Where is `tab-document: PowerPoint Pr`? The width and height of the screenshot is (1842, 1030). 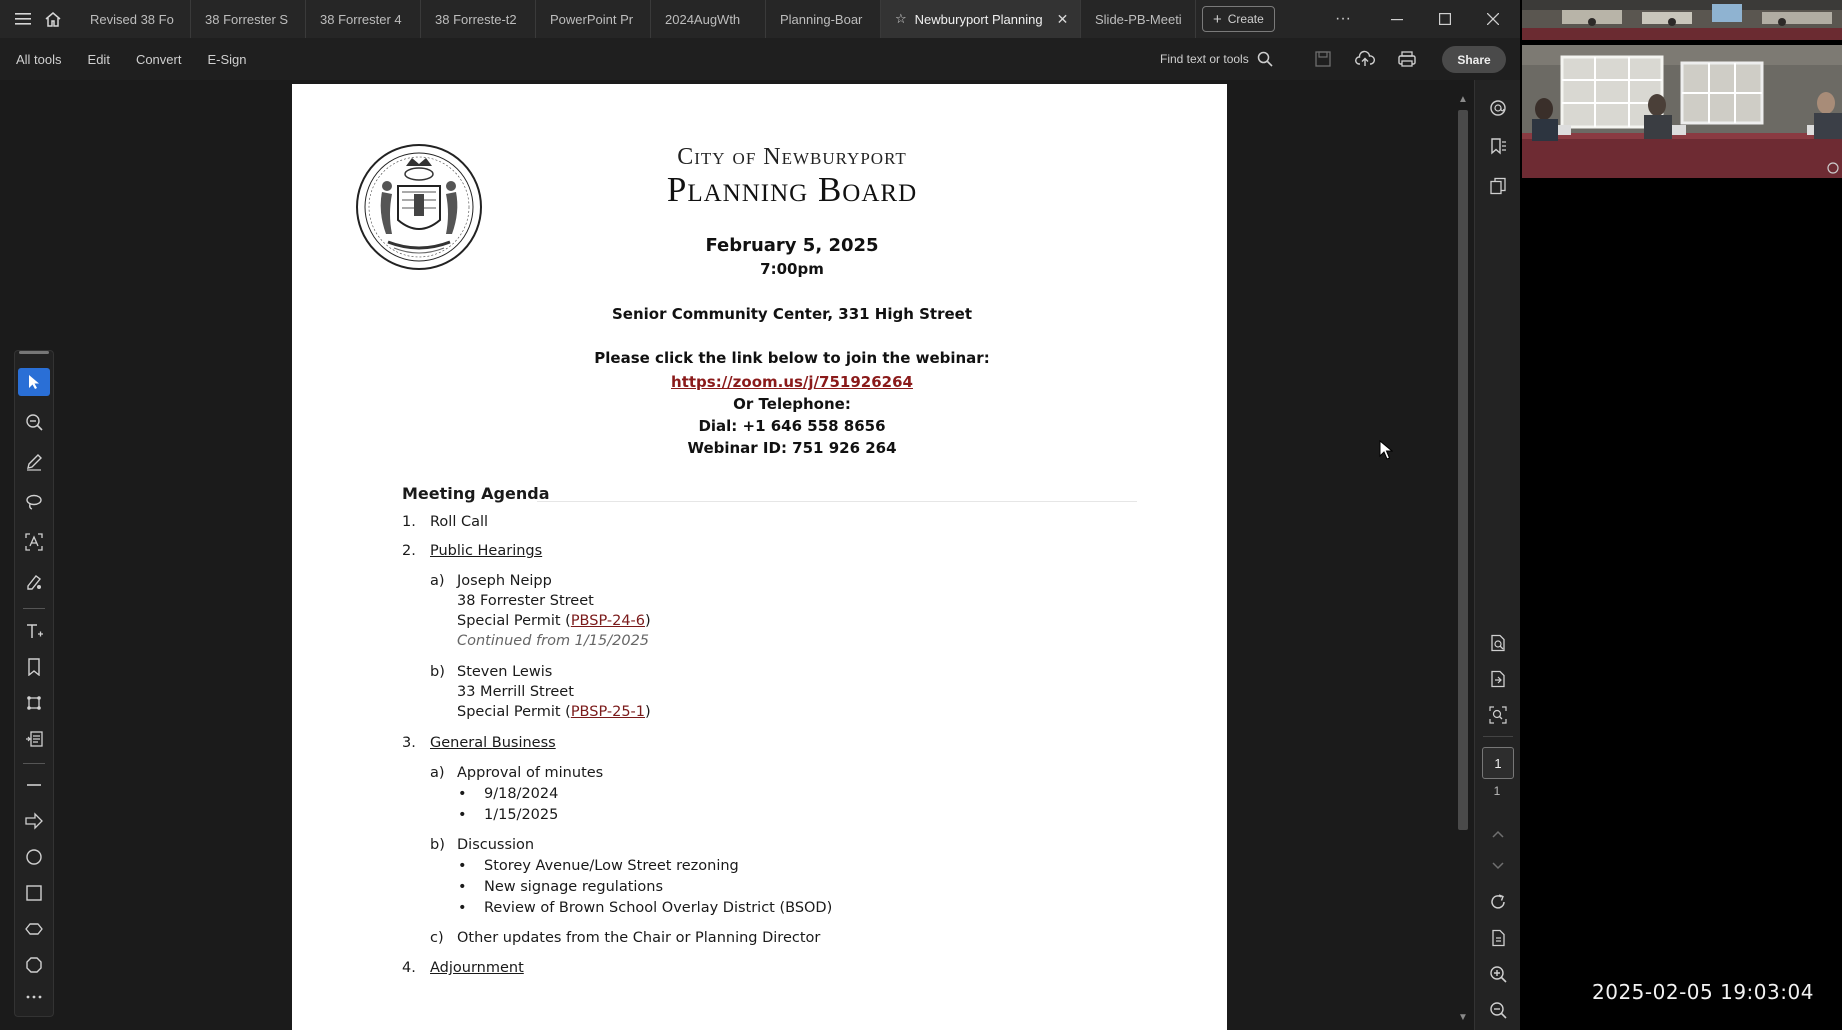 tab-document: PowerPoint Pr is located at coordinates (593, 19).